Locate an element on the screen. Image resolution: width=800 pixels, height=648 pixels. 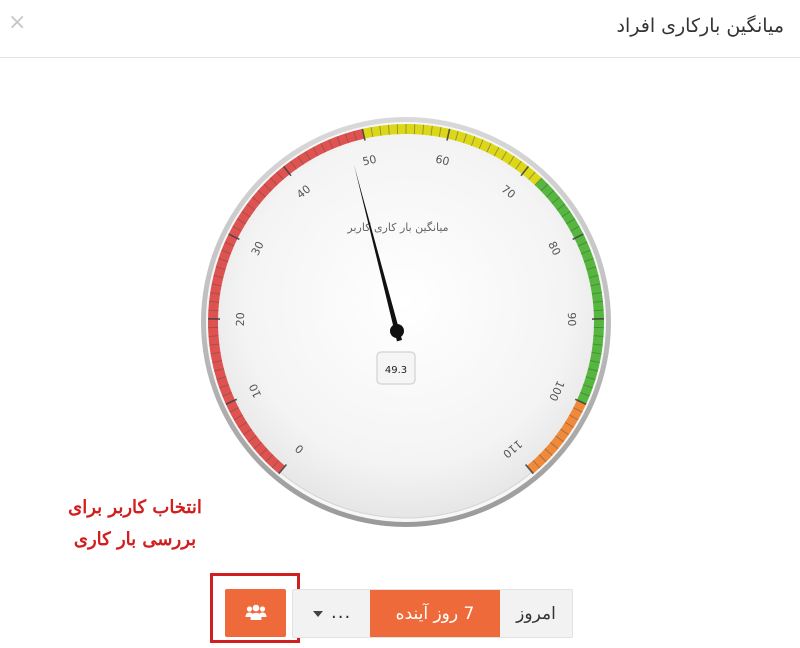
annotation-note: انتخاب کاربر برای بررسی بار کاری is located at coordinates (135, 524).